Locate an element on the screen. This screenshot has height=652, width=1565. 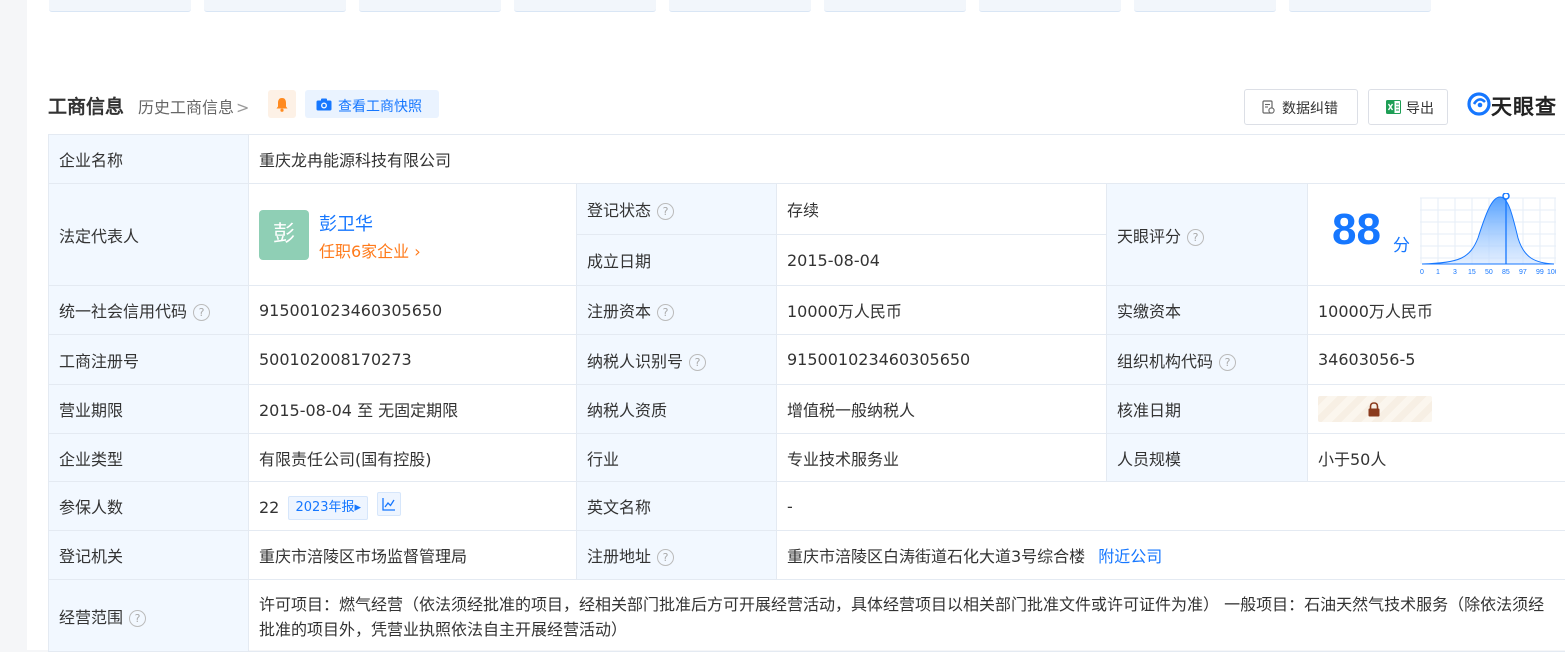
score-unit: 分 is located at coordinates (1401, 243).